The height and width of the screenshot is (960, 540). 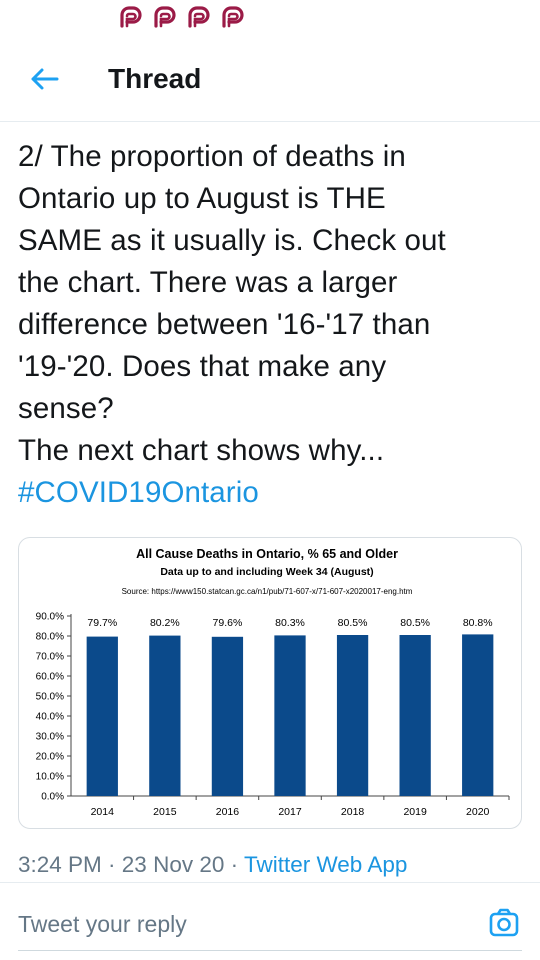 What do you see at coordinates (478, 812) in the screenshot?
I see `x-tick-label: 2020` at bounding box center [478, 812].